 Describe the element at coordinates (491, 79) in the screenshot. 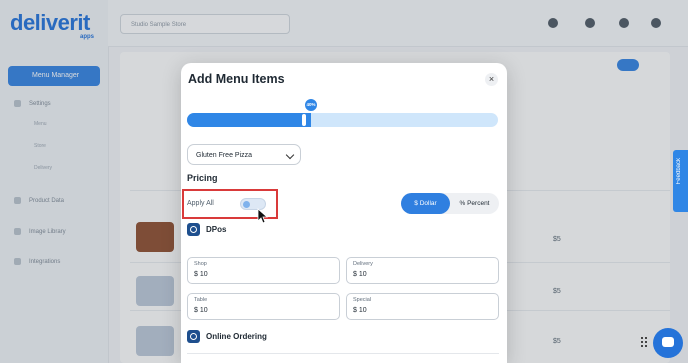

I see `close-button: ×` at that location.